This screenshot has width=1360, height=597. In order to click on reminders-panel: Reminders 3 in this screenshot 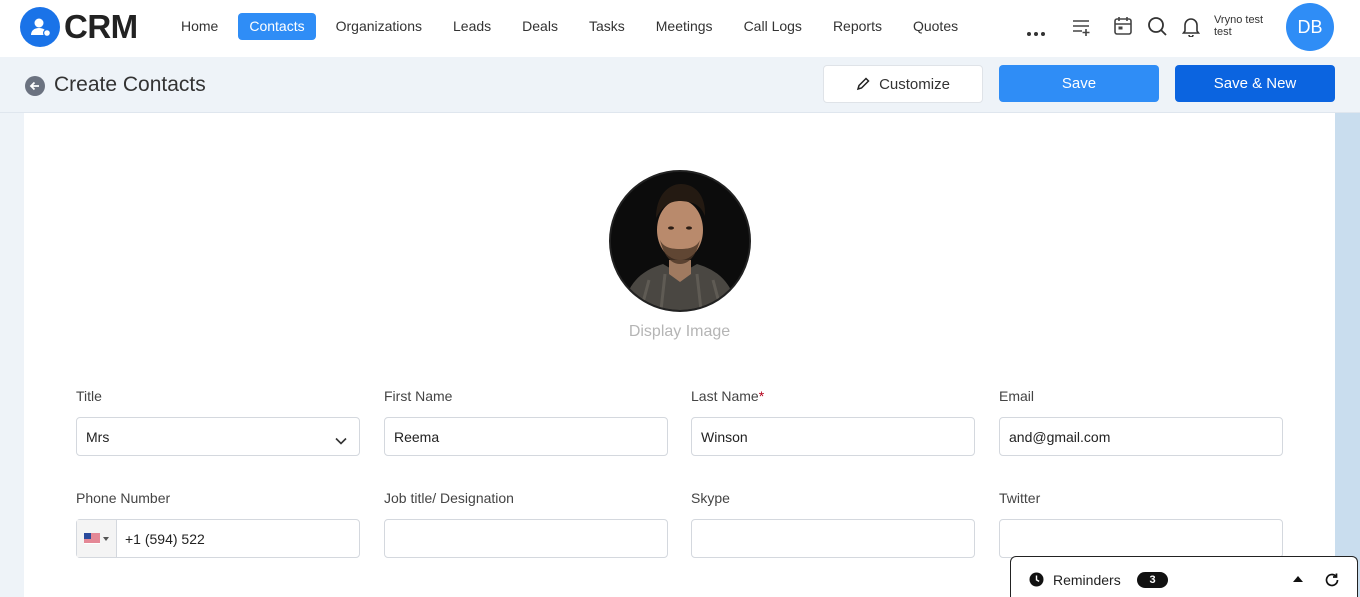, I will do `click(1184, 576)`.